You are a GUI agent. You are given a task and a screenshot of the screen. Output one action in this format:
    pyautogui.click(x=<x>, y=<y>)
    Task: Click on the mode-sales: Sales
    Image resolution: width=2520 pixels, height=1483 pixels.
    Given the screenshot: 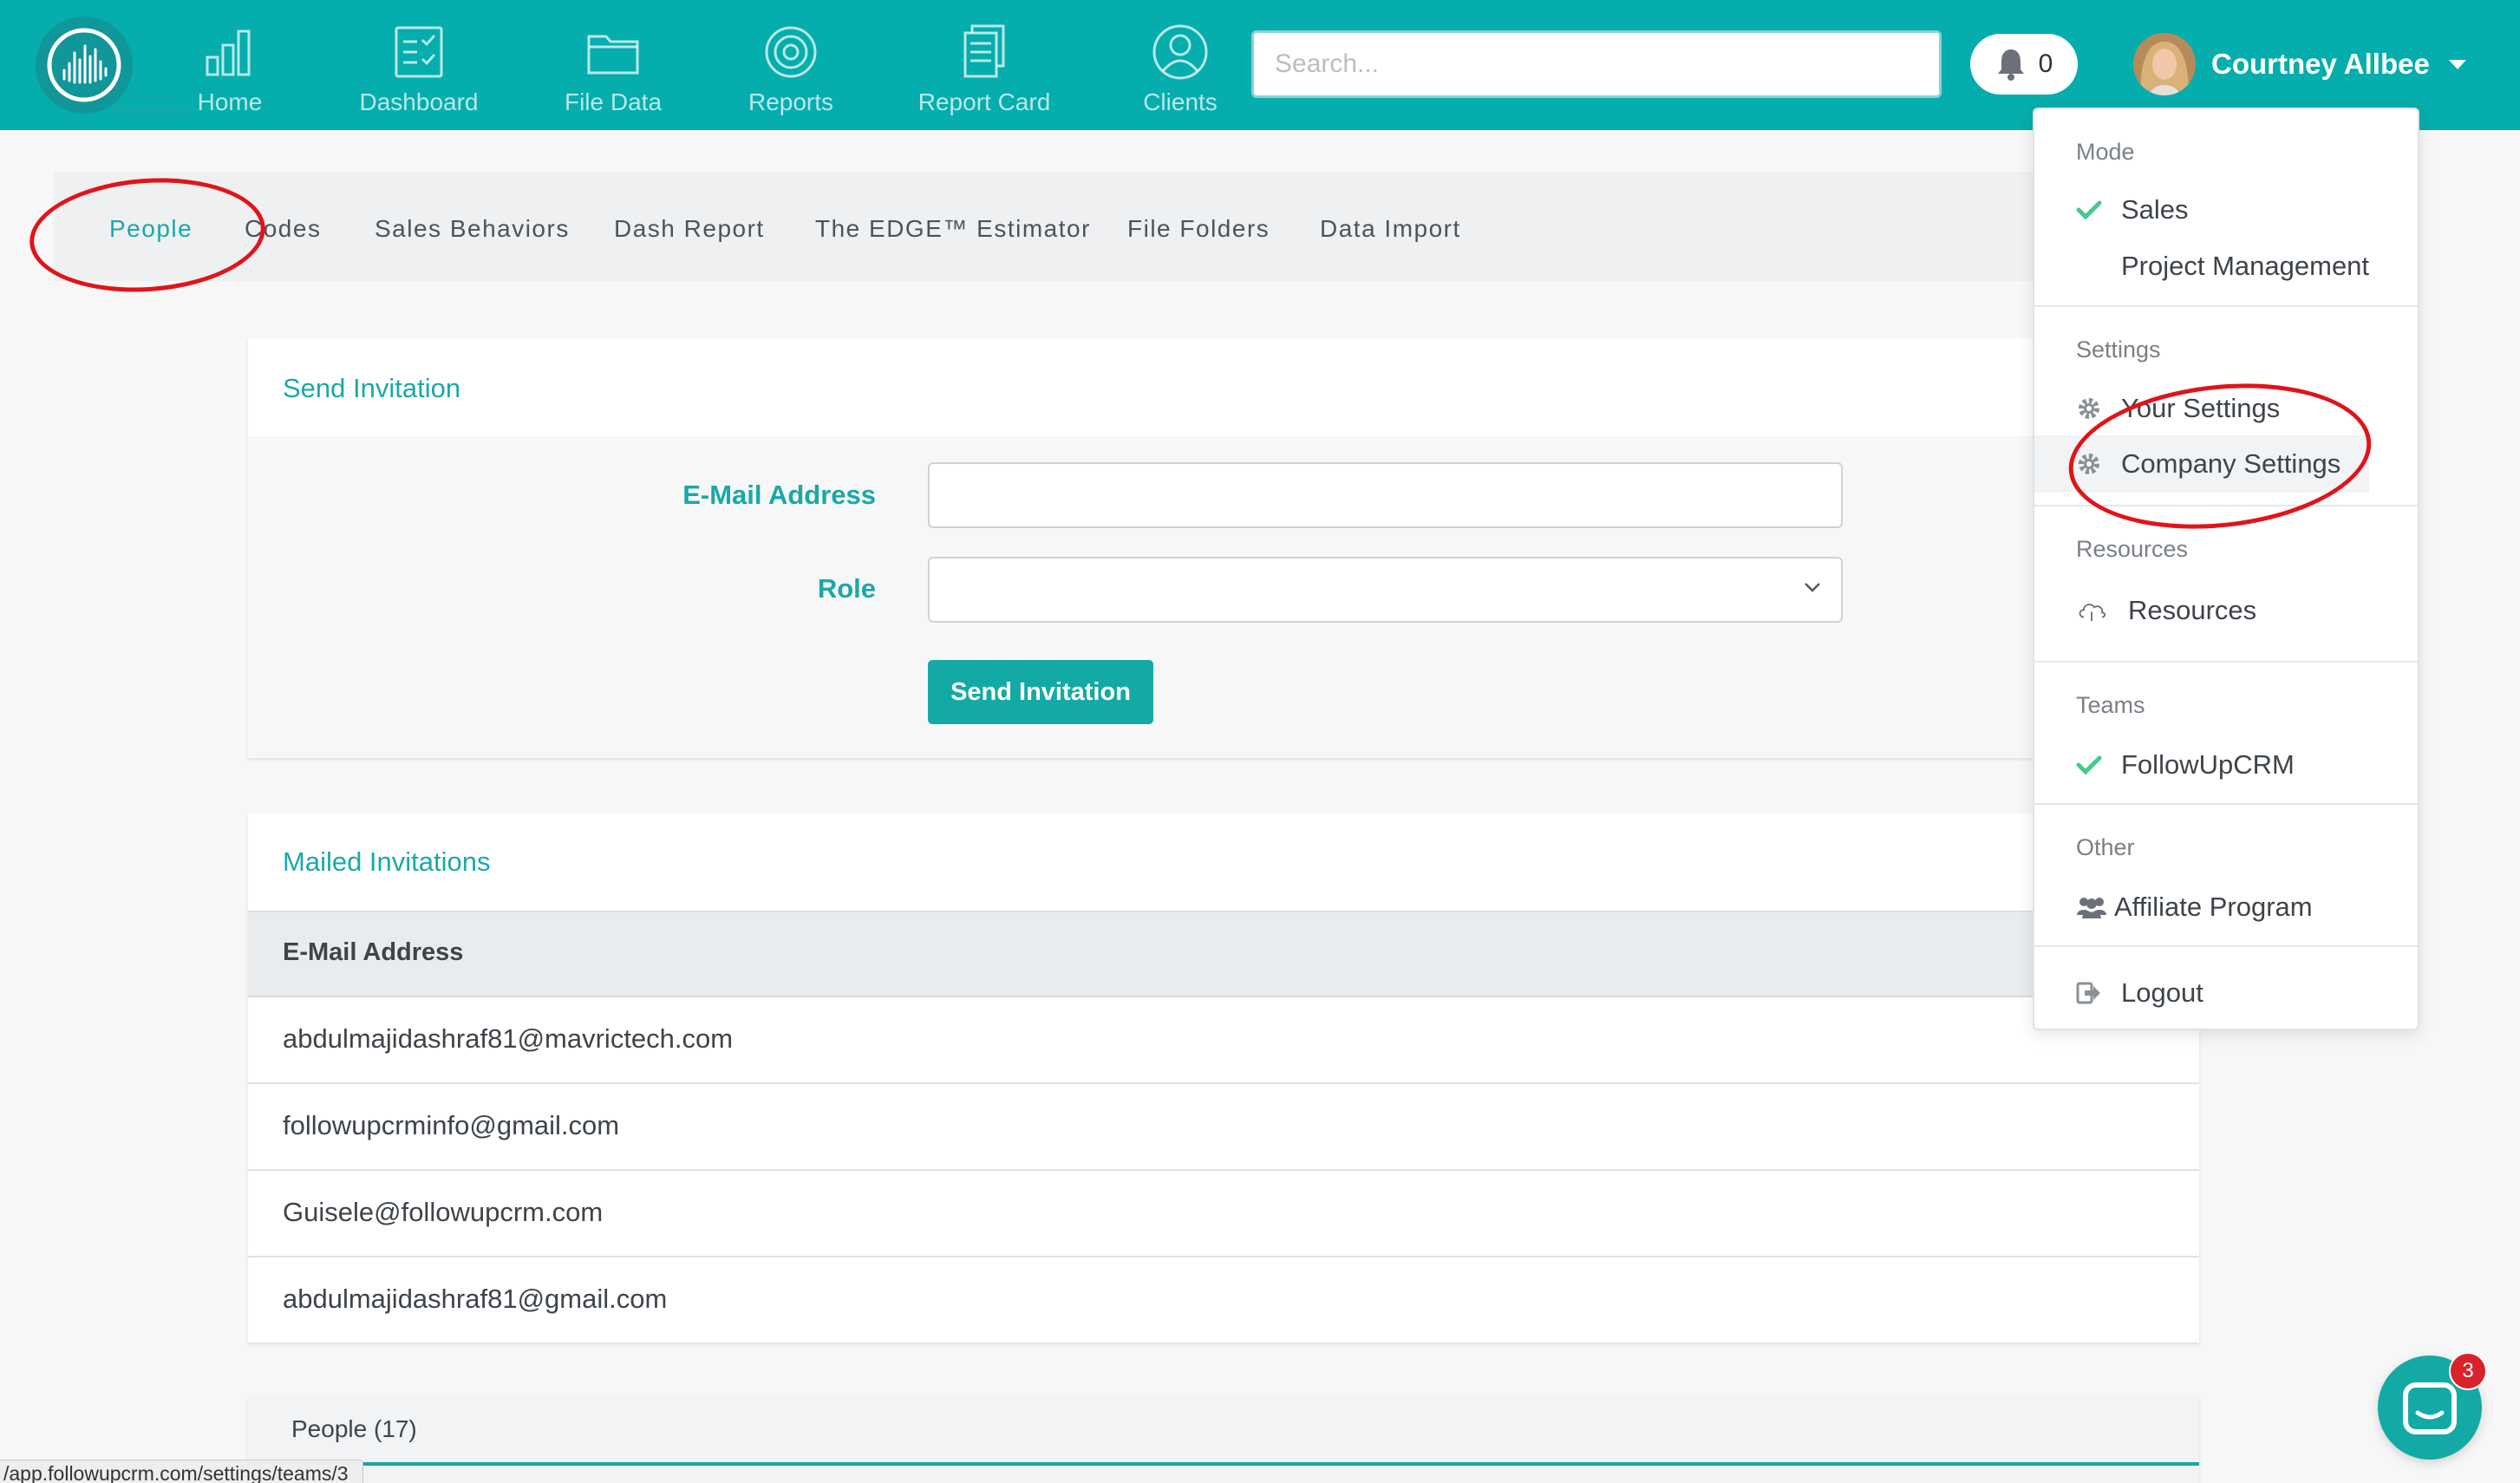 What is the action you would take?
    pyautogui.click(x=2132, y=210)
    